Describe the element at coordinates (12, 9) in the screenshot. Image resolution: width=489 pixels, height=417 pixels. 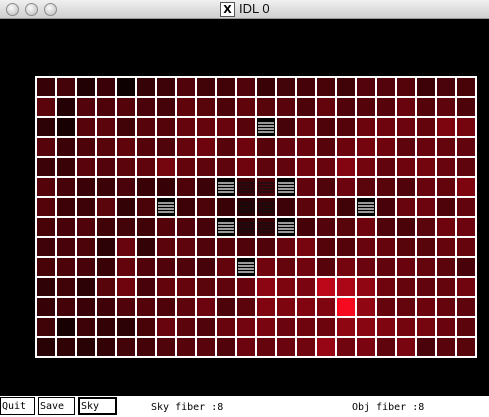
I see `close-window-button` at that location.